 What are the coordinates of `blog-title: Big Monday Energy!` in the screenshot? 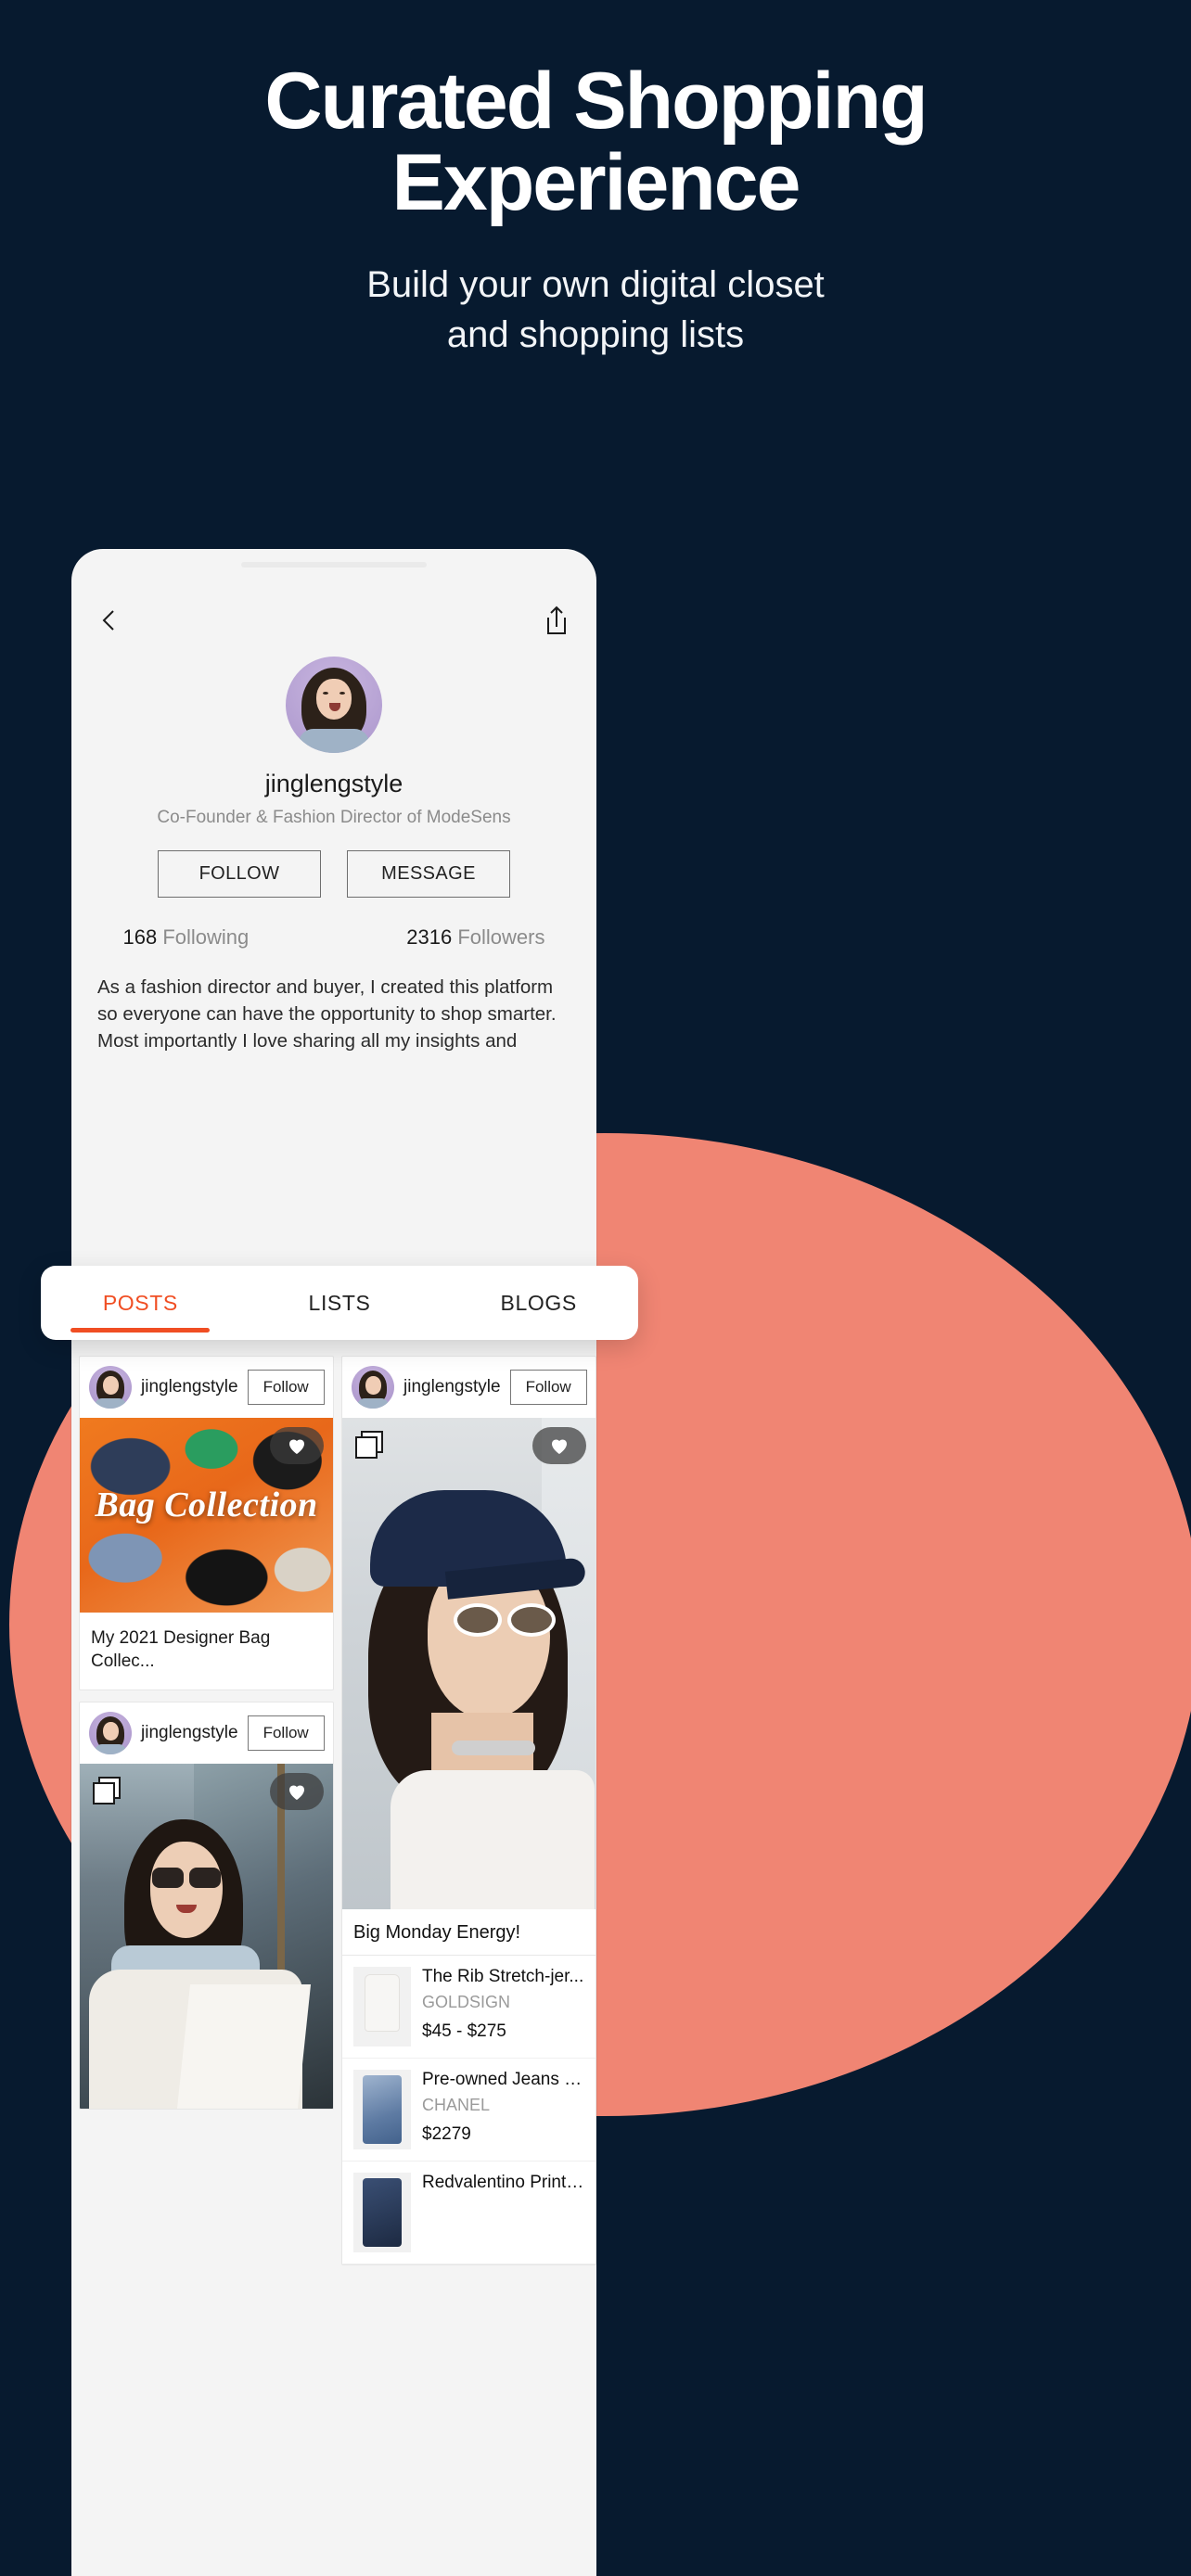 It's located at (469, 1932).